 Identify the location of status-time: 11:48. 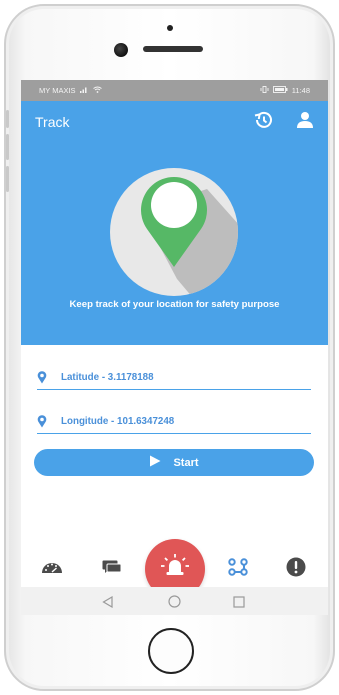
(300, 90).